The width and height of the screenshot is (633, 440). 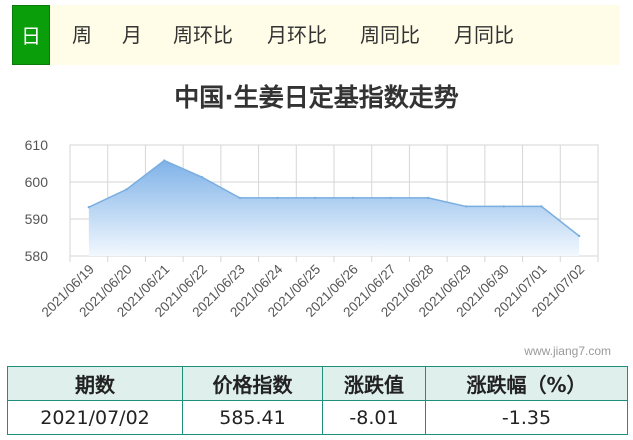 I want to click on header-period: 期数, so click(x=95, y=383).